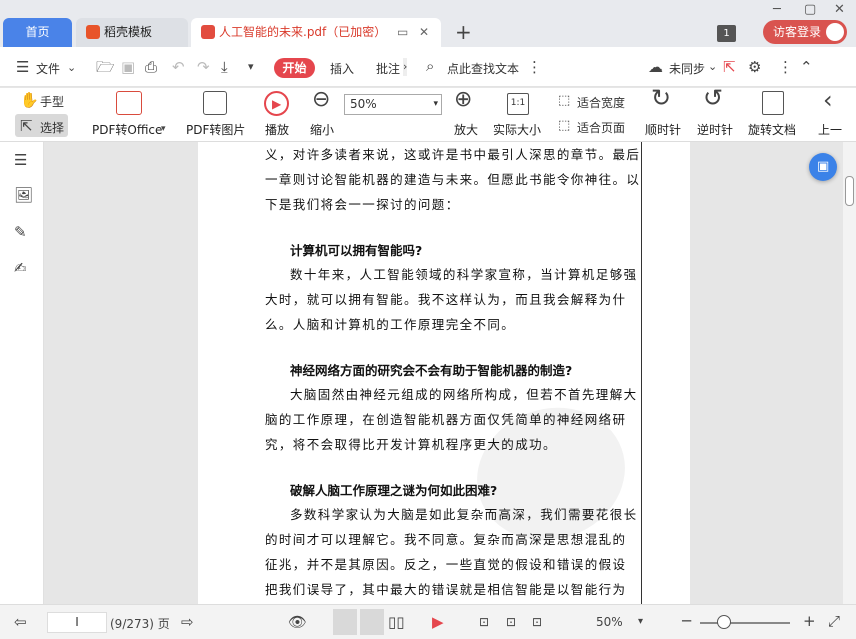 Image resolution: width=856 pixels, height=639 pixels. What do you see at coordinates (396, 622) in the screenshot?
I see `two-page-view-icon: ▯▯` at bounding box center [396, 622].